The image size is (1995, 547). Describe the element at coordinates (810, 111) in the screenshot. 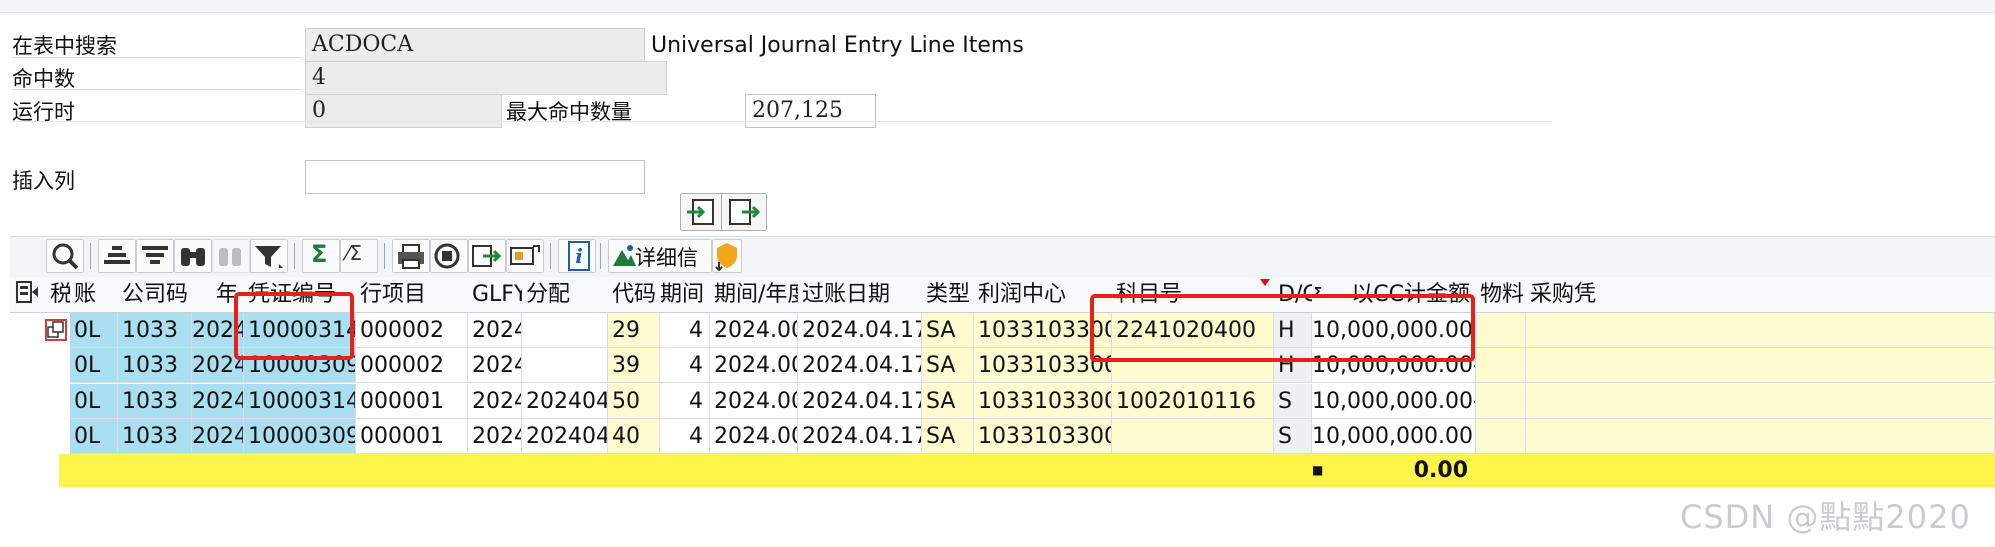

I see `max-hits-input: 207,125` at that location.